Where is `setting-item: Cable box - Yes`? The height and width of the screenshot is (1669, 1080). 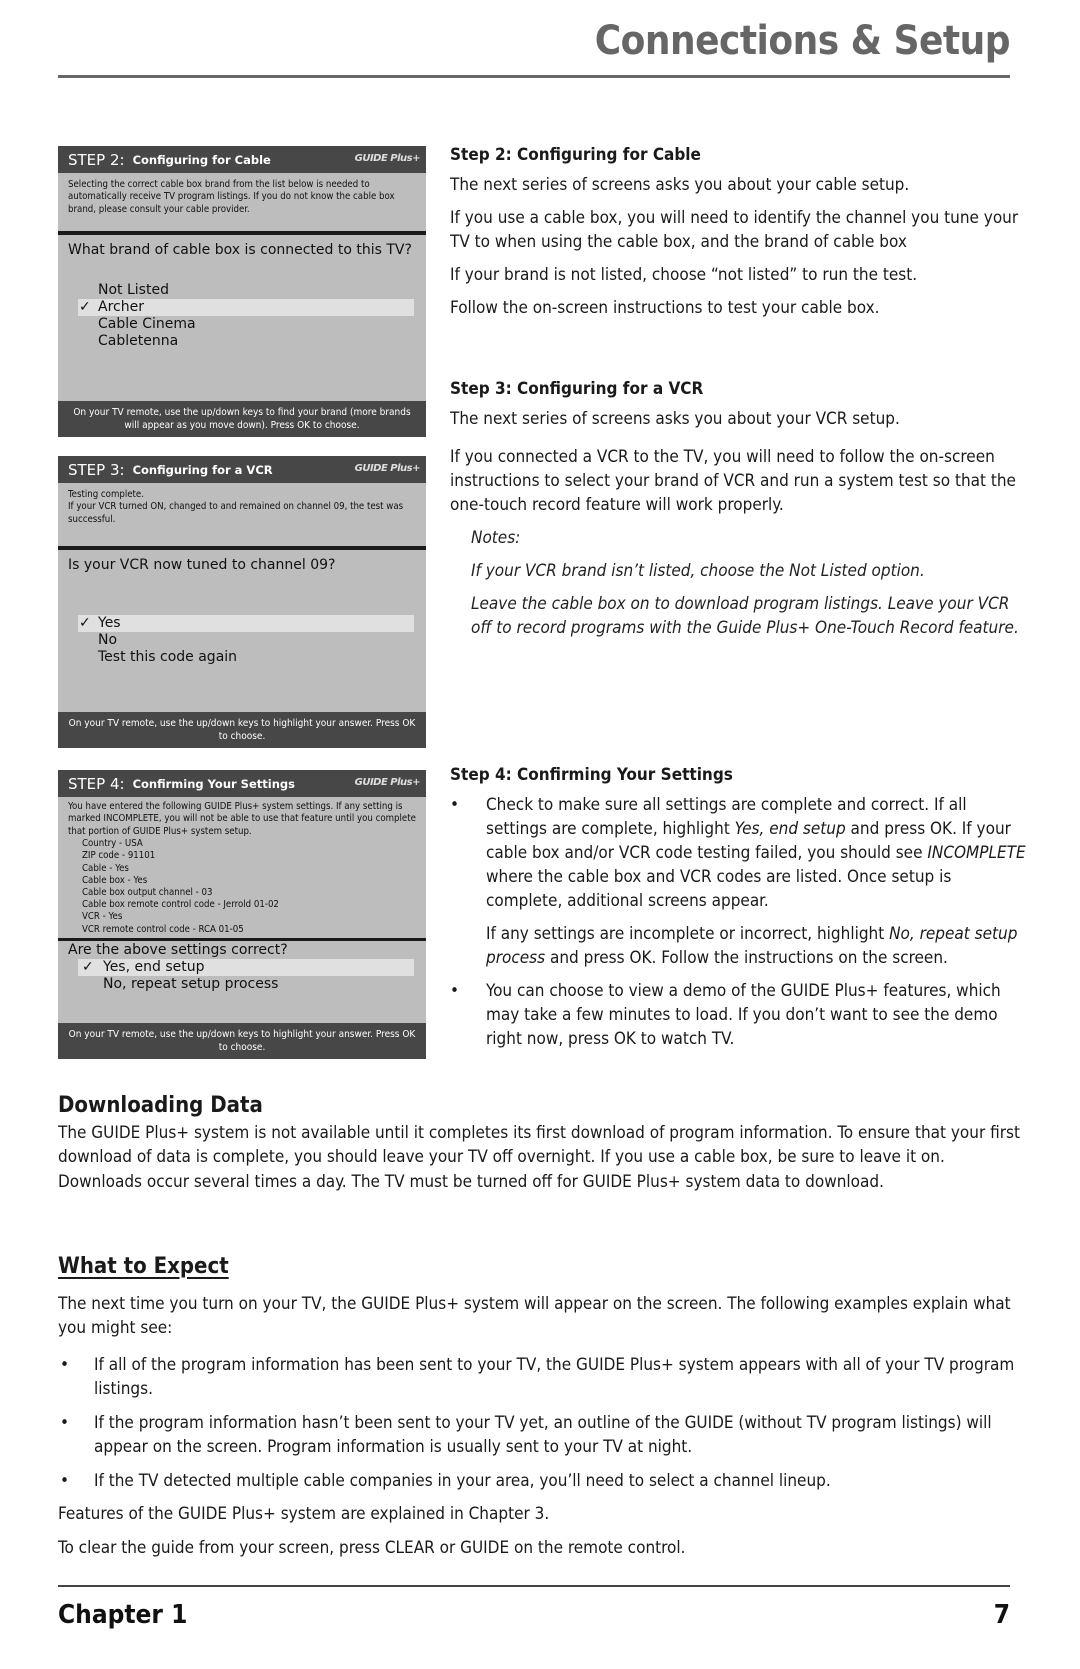 setting-item: Cable box - Yes is located at coordinates (115, 880).